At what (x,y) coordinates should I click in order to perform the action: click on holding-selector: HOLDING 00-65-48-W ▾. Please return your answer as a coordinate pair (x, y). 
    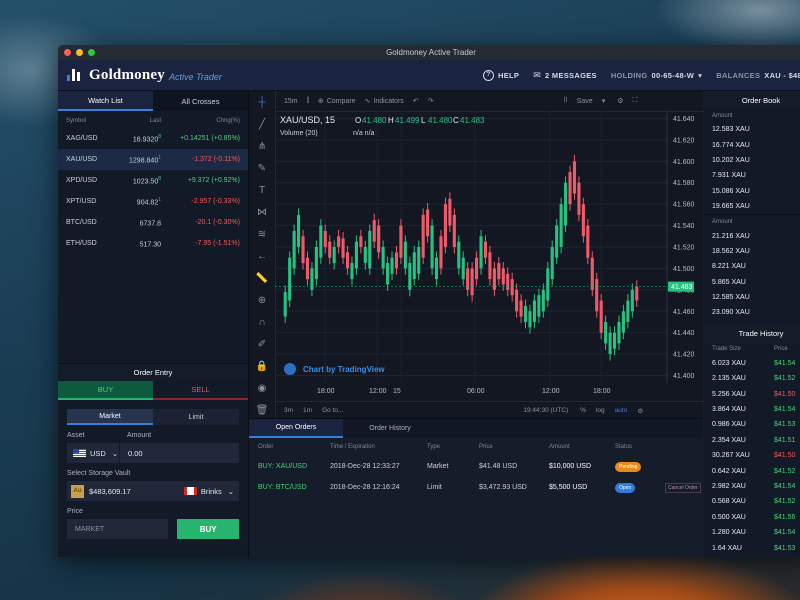
    Looking at the image, I should click on (656, 75).